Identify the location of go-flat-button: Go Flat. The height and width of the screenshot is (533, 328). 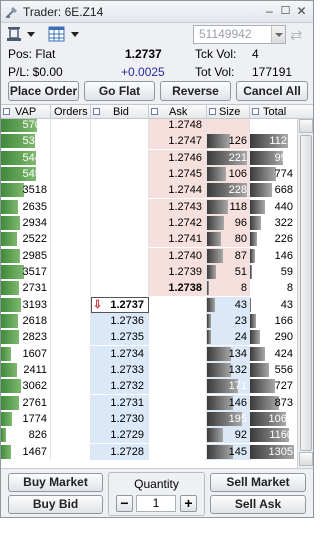
(119, 91).